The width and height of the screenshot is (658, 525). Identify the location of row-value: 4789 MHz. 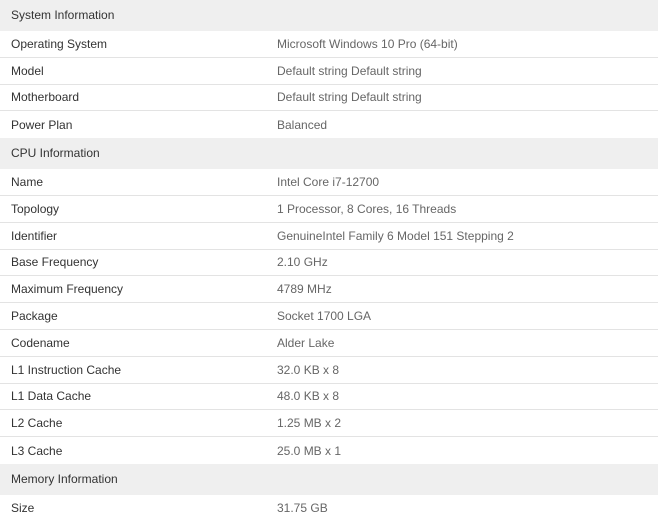
(304, 289).